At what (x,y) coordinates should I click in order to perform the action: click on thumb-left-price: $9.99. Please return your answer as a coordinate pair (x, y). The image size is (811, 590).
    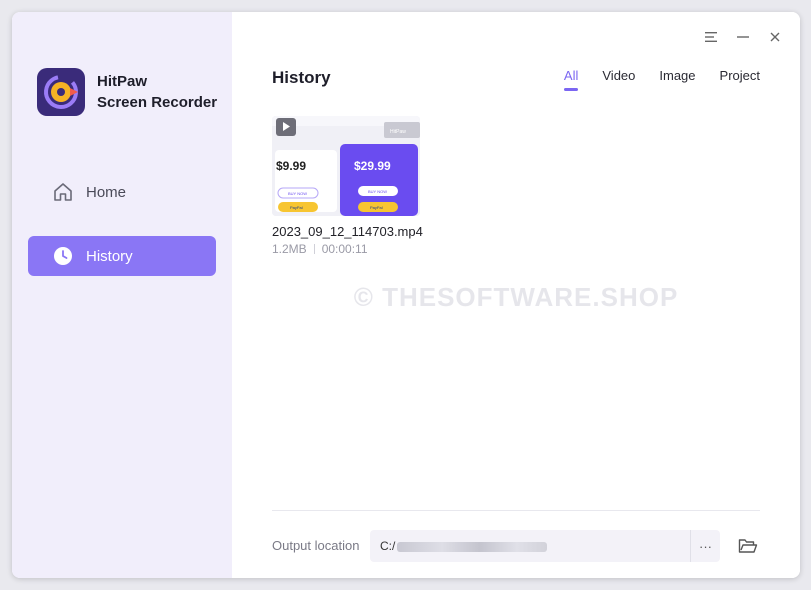
    Looking at the image, I should click on (291, 166).